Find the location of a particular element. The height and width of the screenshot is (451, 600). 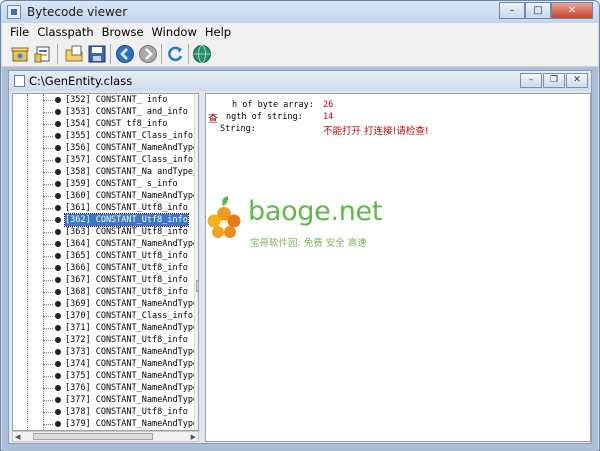

tree-node-label: [370] CONSTANT_Class_info is located at coordinates (129, 316).